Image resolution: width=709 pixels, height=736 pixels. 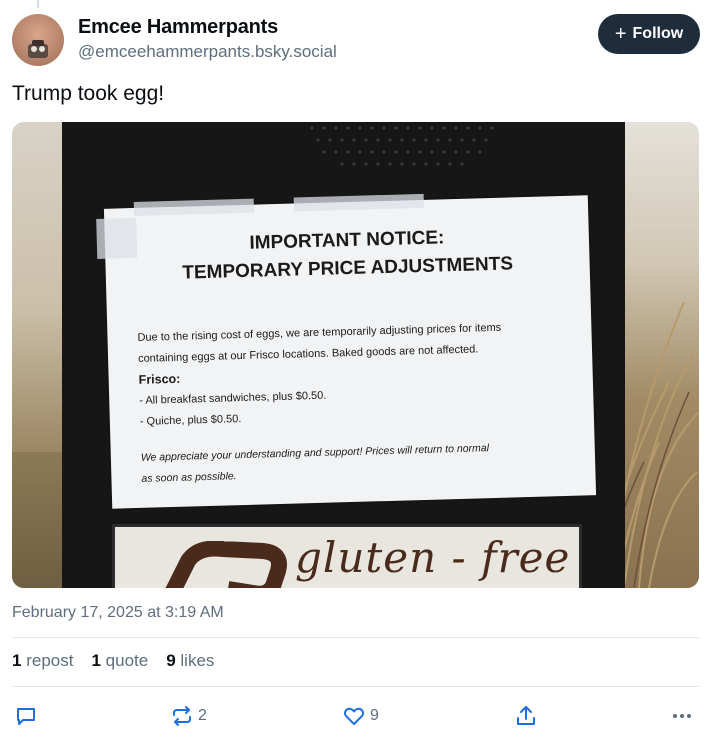 What do you see at coordinates (38, 49) in the screenshot?
I see `avatar-figure-icon` at bounding box center [38, 49].